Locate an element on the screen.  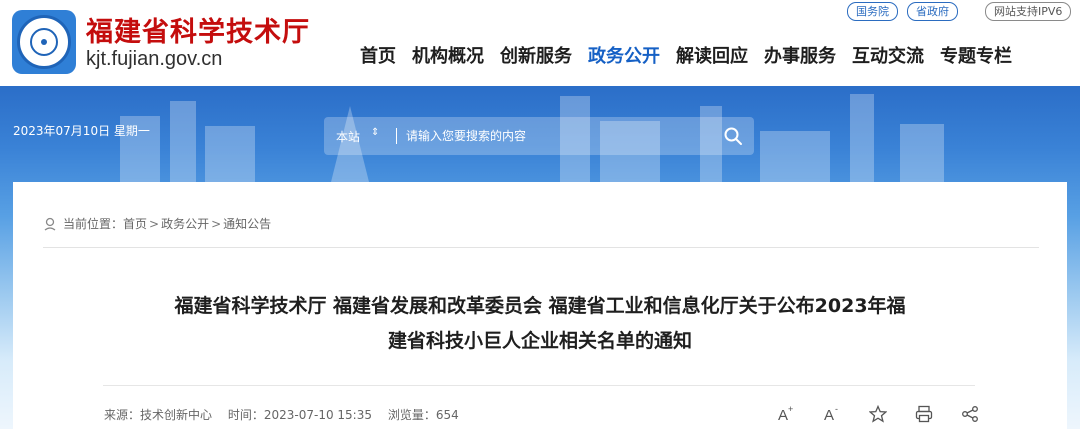
nav-item-organization: 机构概况 is located at coordinates (448, 55).